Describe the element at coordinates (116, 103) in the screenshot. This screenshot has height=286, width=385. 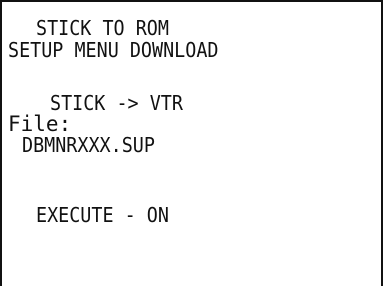
I see `direction-label: STICK -> VTR` at that location.